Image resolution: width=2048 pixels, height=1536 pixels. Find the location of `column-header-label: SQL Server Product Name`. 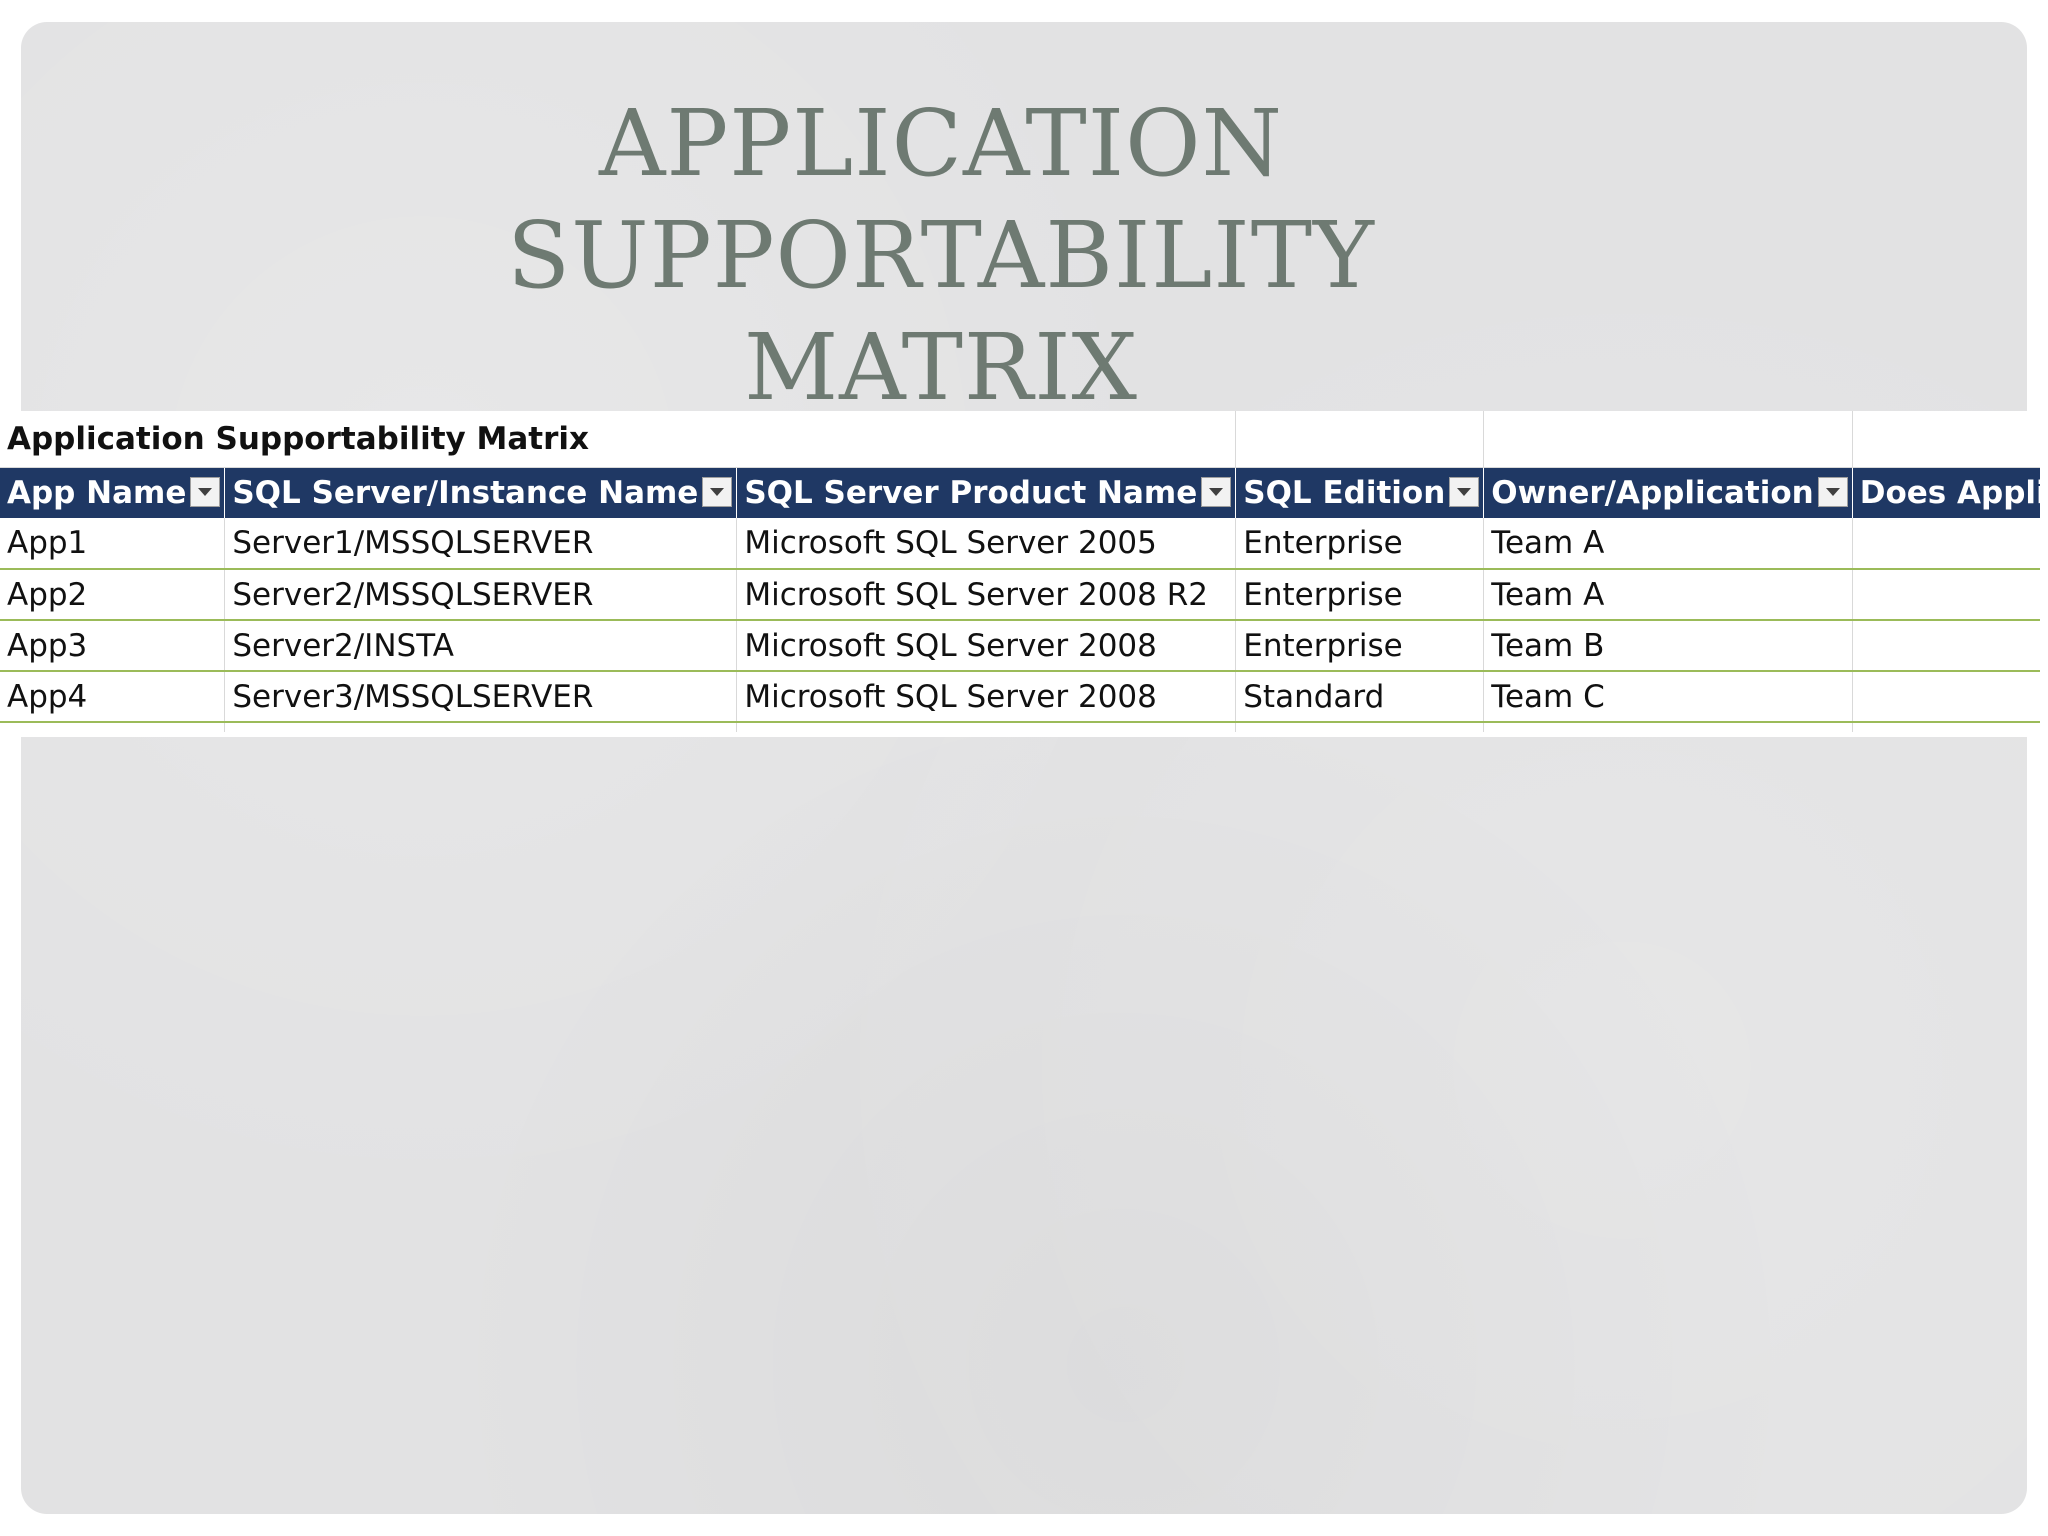

column-header-label: SQL Server Product Name is located at coordinates (971, 492).